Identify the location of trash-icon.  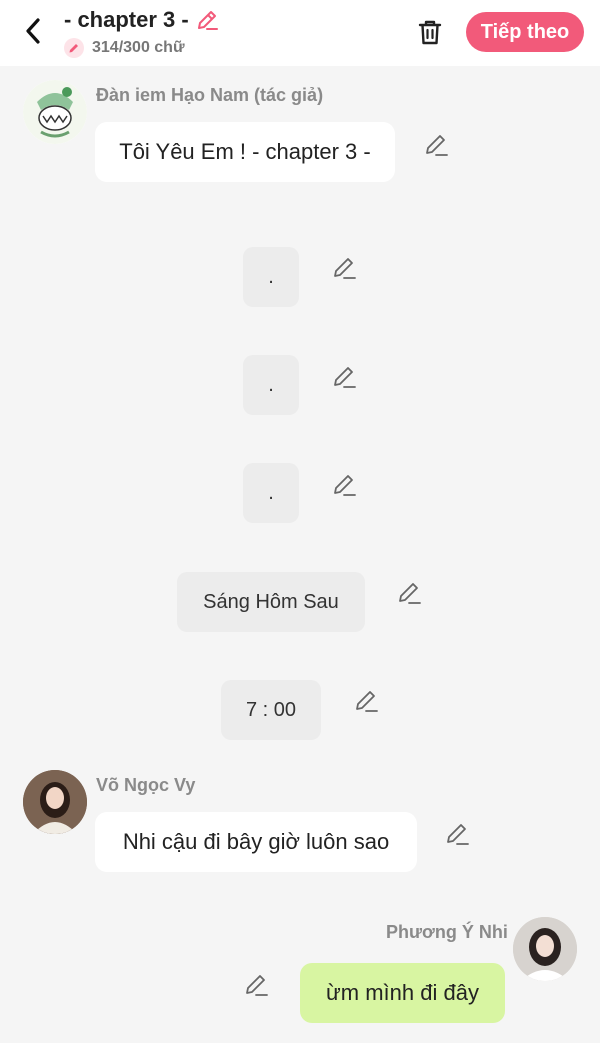
(430, 32).